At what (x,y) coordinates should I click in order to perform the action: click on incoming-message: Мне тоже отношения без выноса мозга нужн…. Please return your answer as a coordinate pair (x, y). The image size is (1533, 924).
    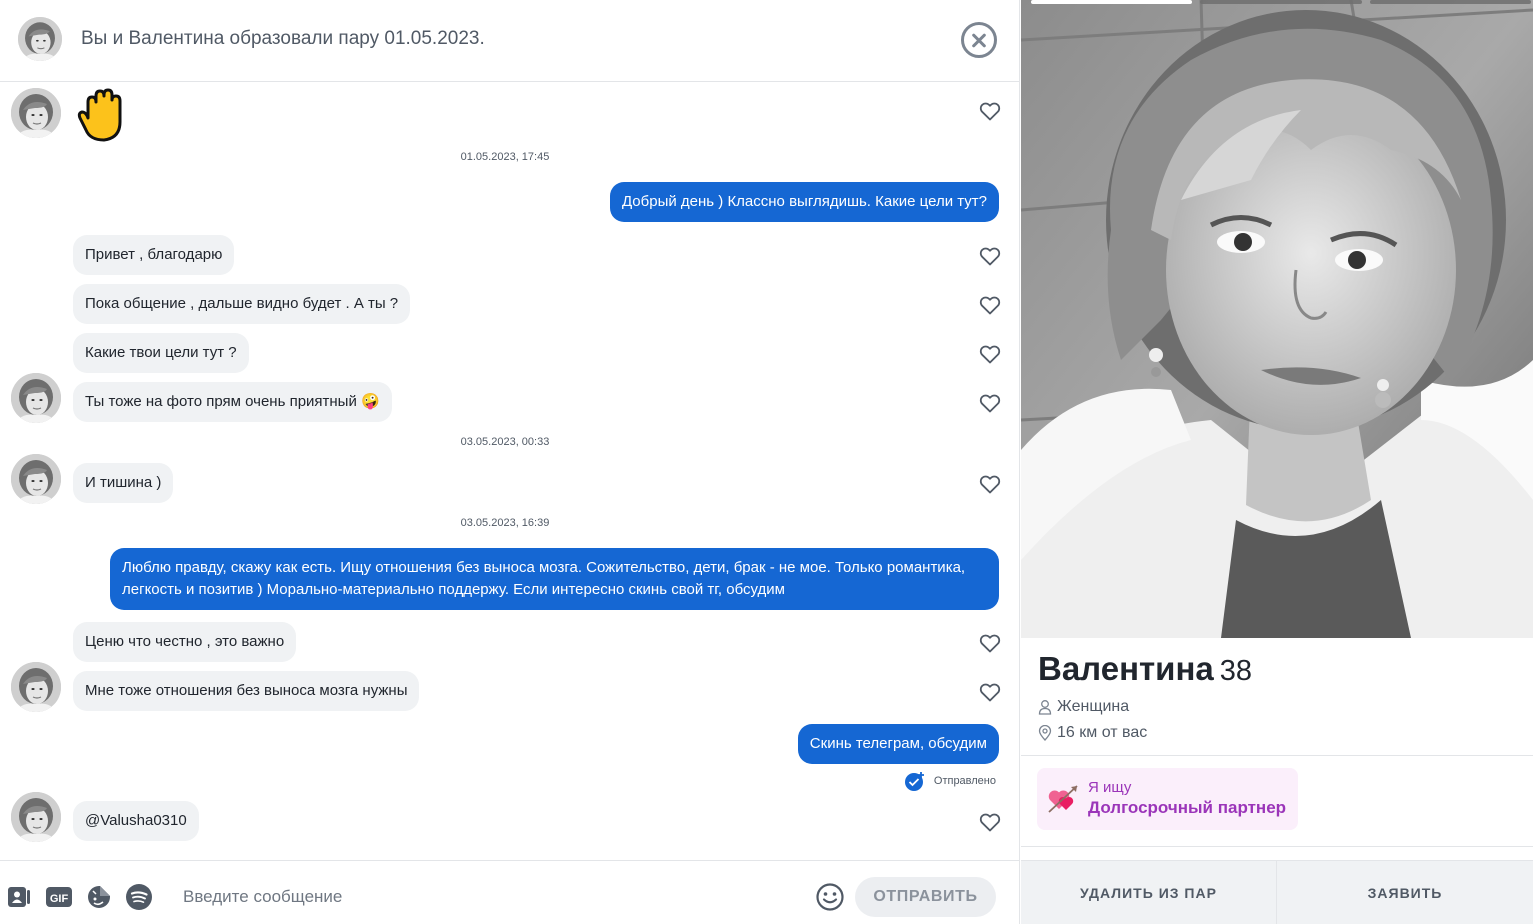
    Looking at the image, I should click on (246, 691).